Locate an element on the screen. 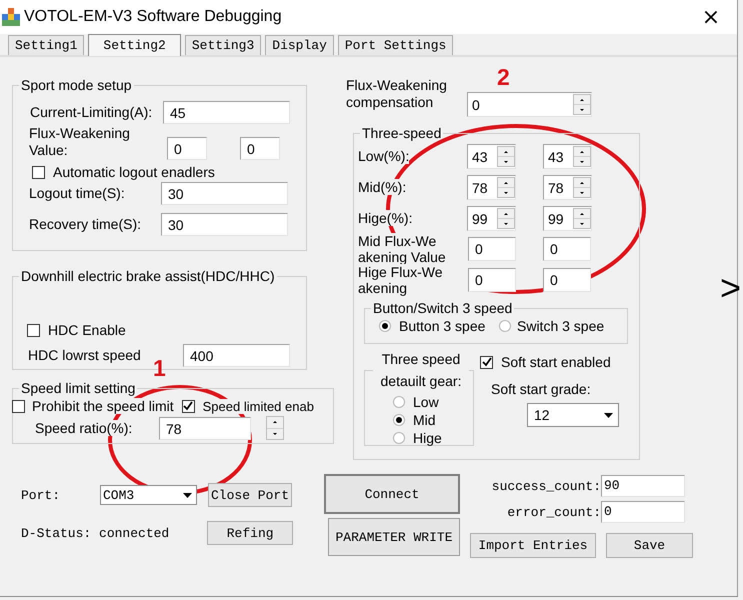 The image size is (743, 600). input-field: 78 is located at coordinates (205, 428).